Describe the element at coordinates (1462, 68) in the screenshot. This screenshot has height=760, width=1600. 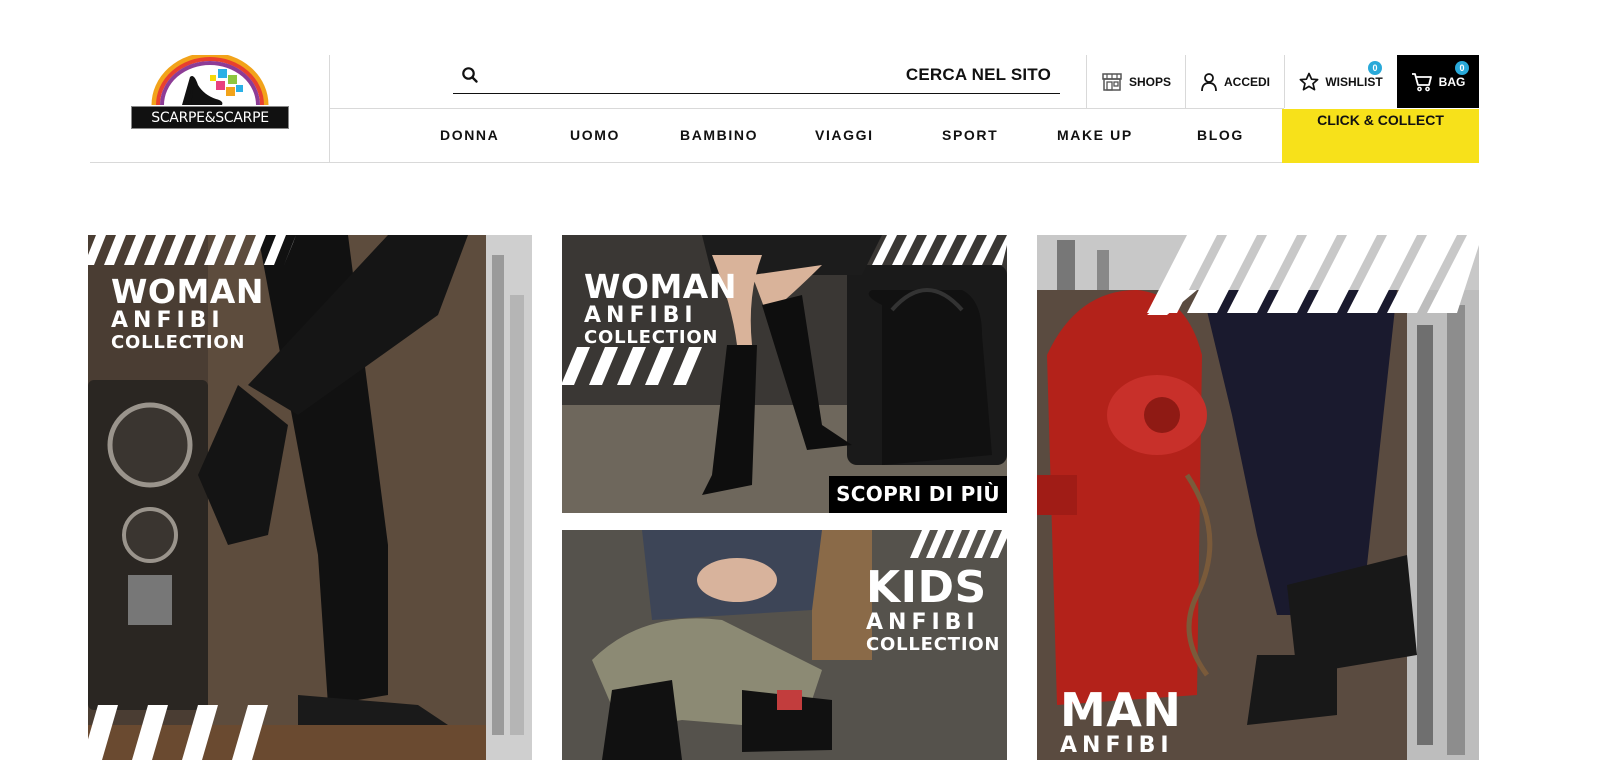
I see `bag-count-badge: 0` at that location.